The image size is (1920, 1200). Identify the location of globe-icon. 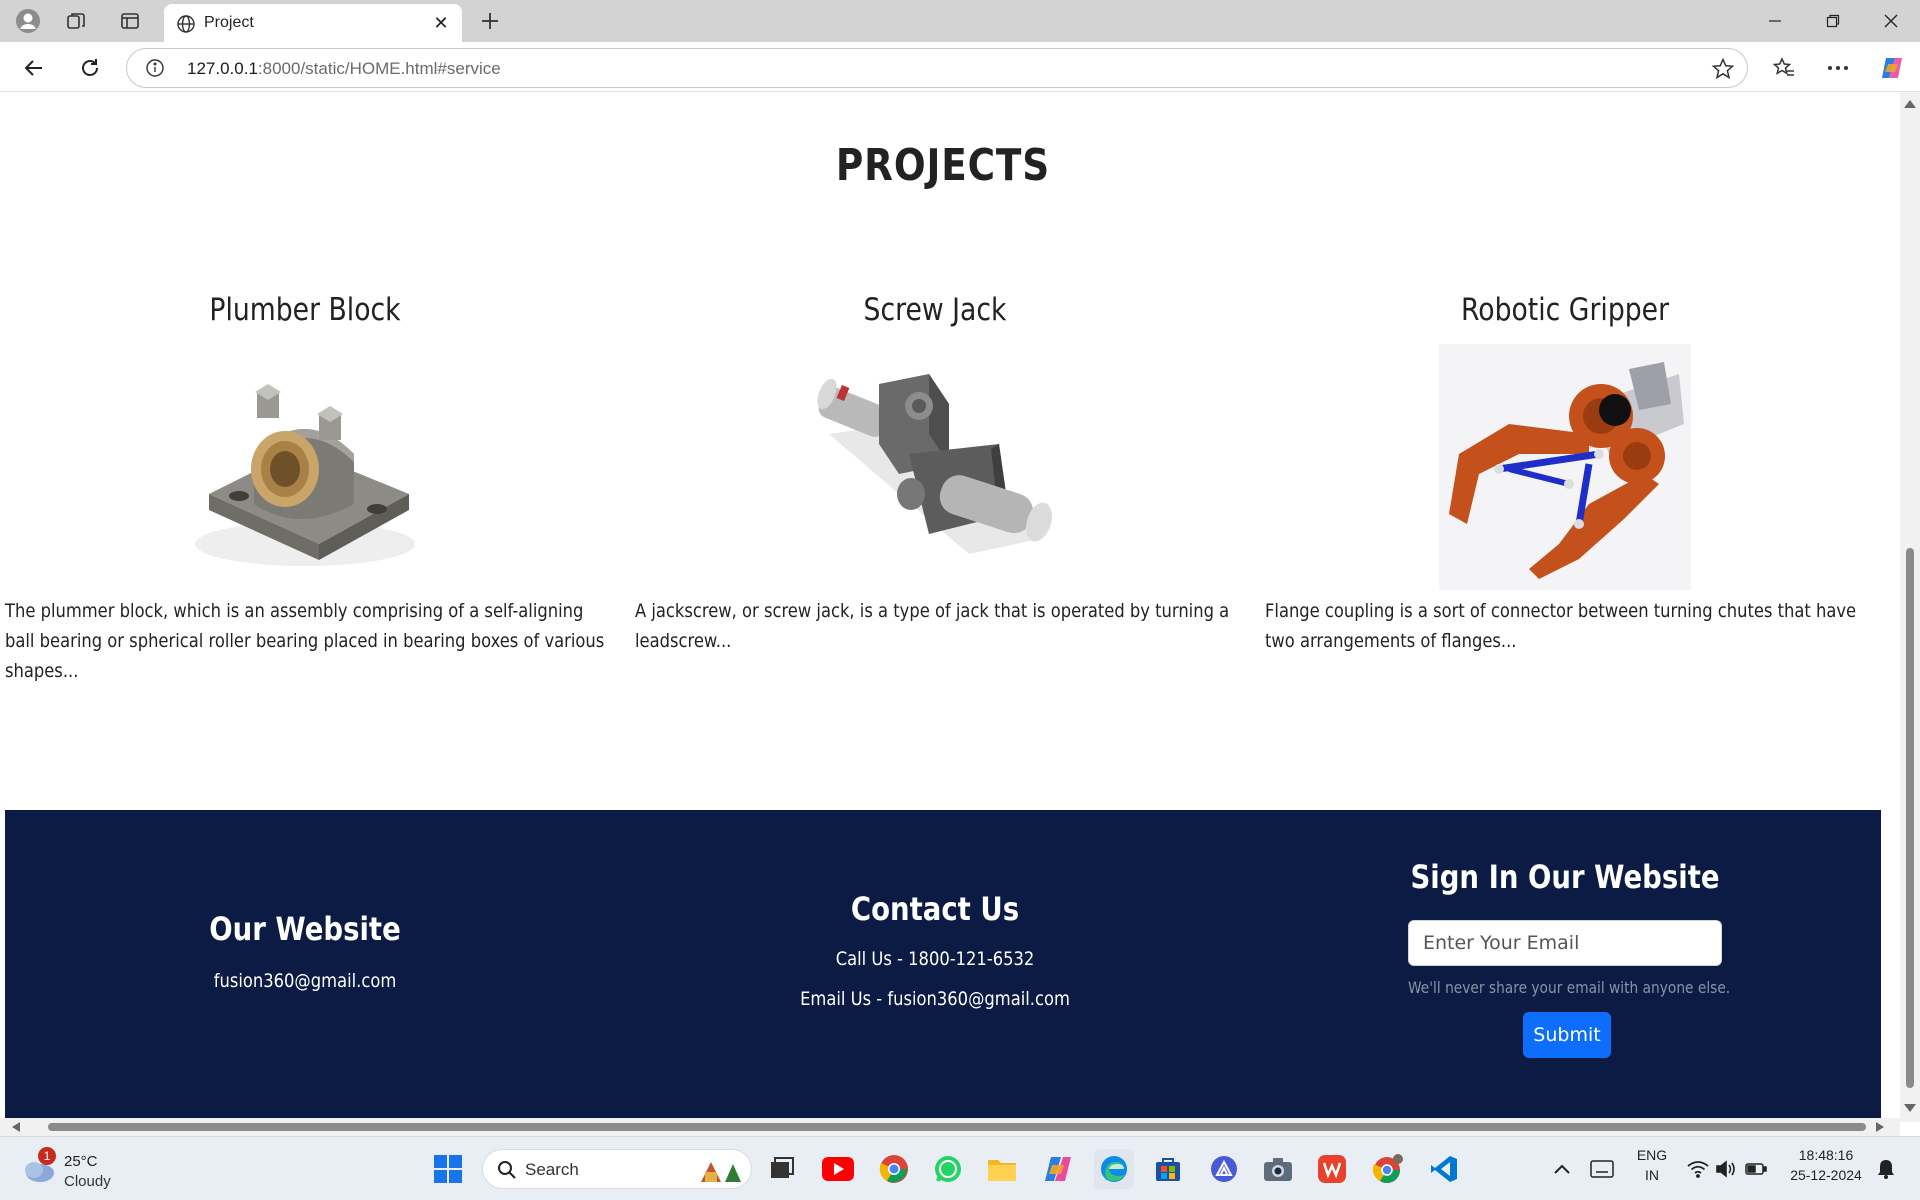
(186, 26).